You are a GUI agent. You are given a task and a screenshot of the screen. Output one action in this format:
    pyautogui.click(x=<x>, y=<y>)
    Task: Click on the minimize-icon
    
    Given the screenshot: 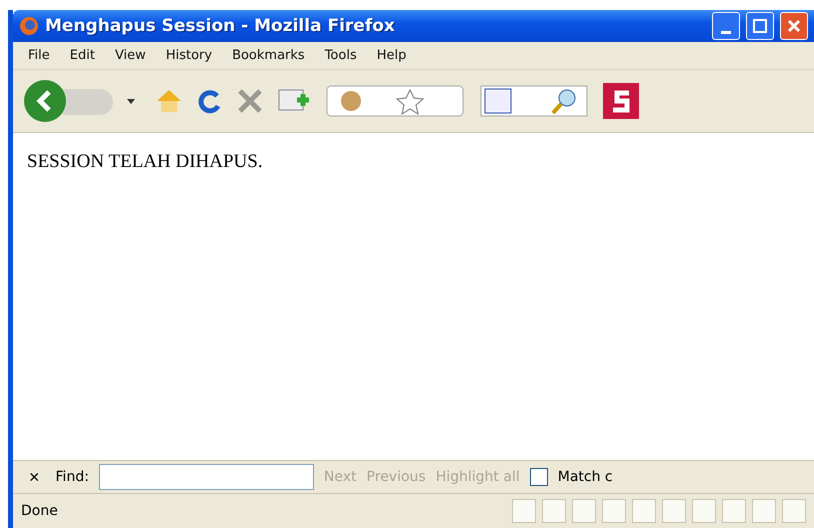 What is the action you would take?
    pyautogui.click(x=726, y=32)
    